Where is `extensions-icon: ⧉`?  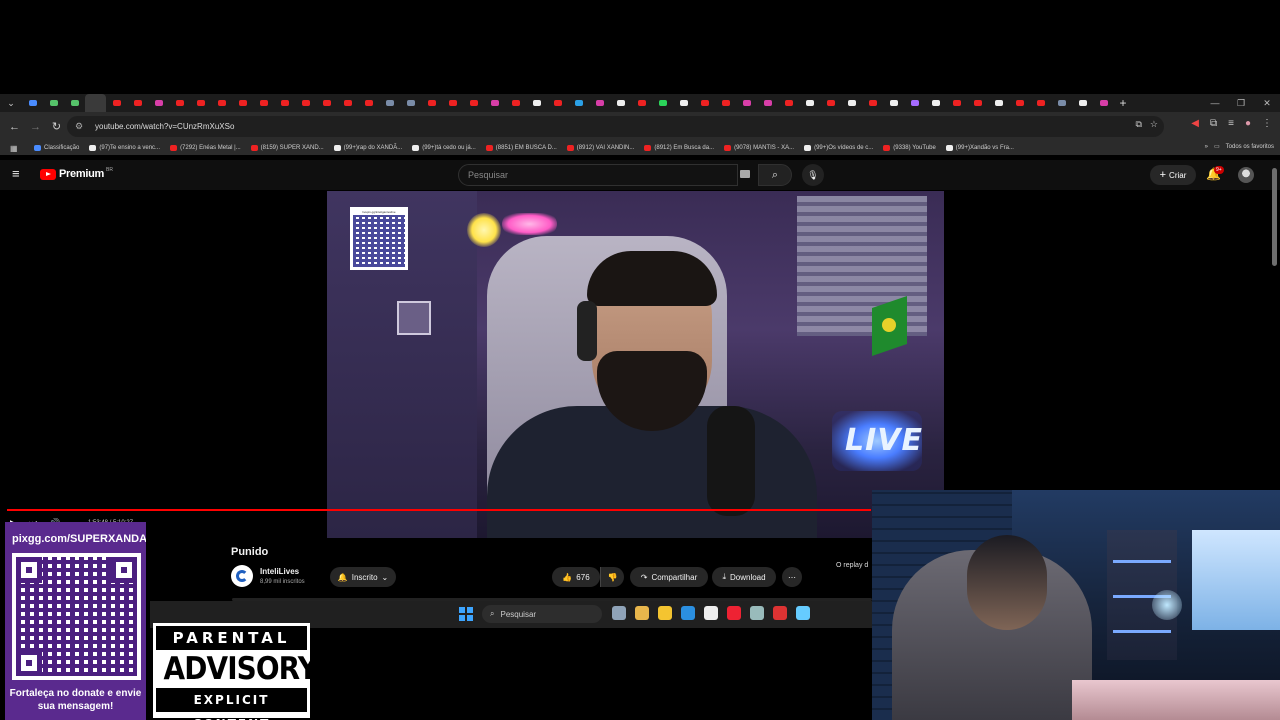
extensions-icon: ⧉ is located at coordinates (1213, 123).